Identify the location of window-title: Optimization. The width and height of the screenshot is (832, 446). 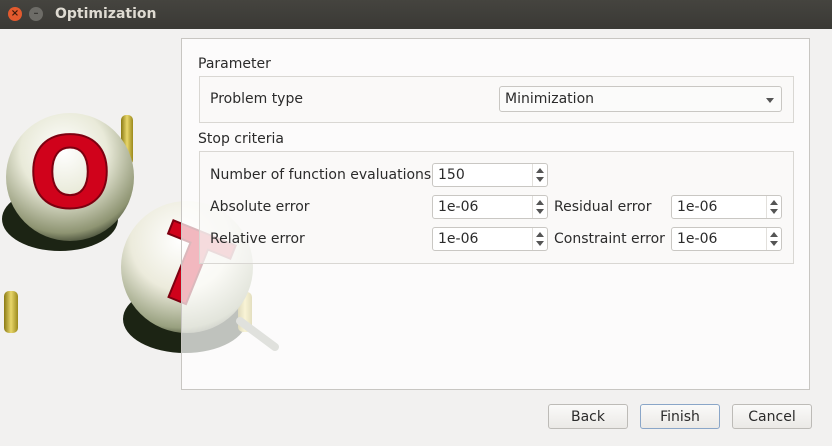
(106, 14).